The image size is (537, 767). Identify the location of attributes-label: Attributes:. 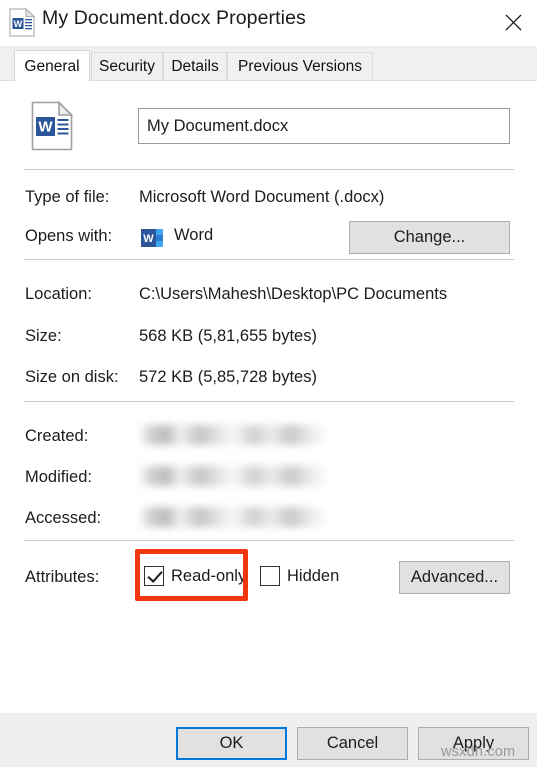
(62, 577).